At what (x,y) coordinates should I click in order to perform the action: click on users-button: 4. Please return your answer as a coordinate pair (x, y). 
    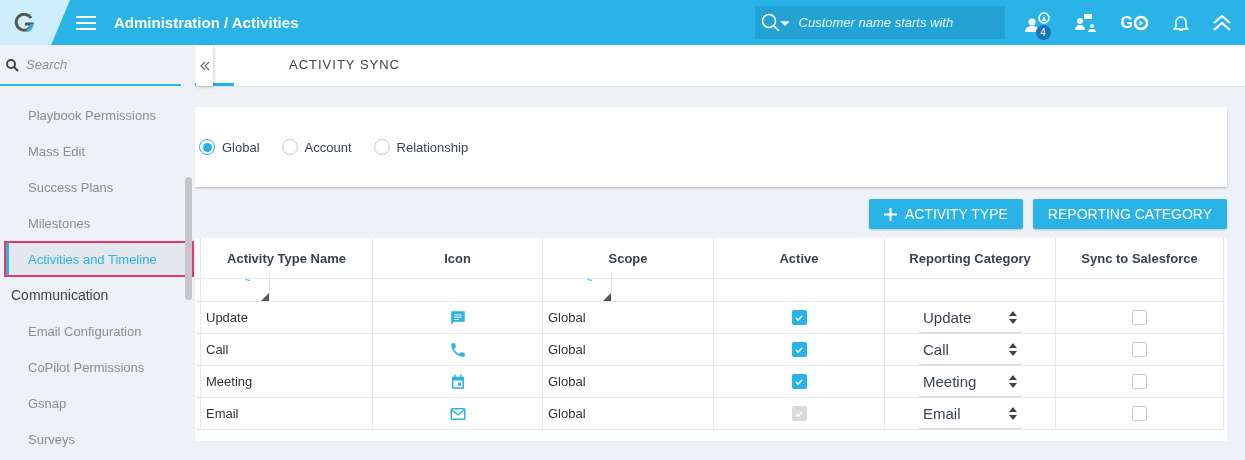
    Looking at the image, I should click on (1037, 28).